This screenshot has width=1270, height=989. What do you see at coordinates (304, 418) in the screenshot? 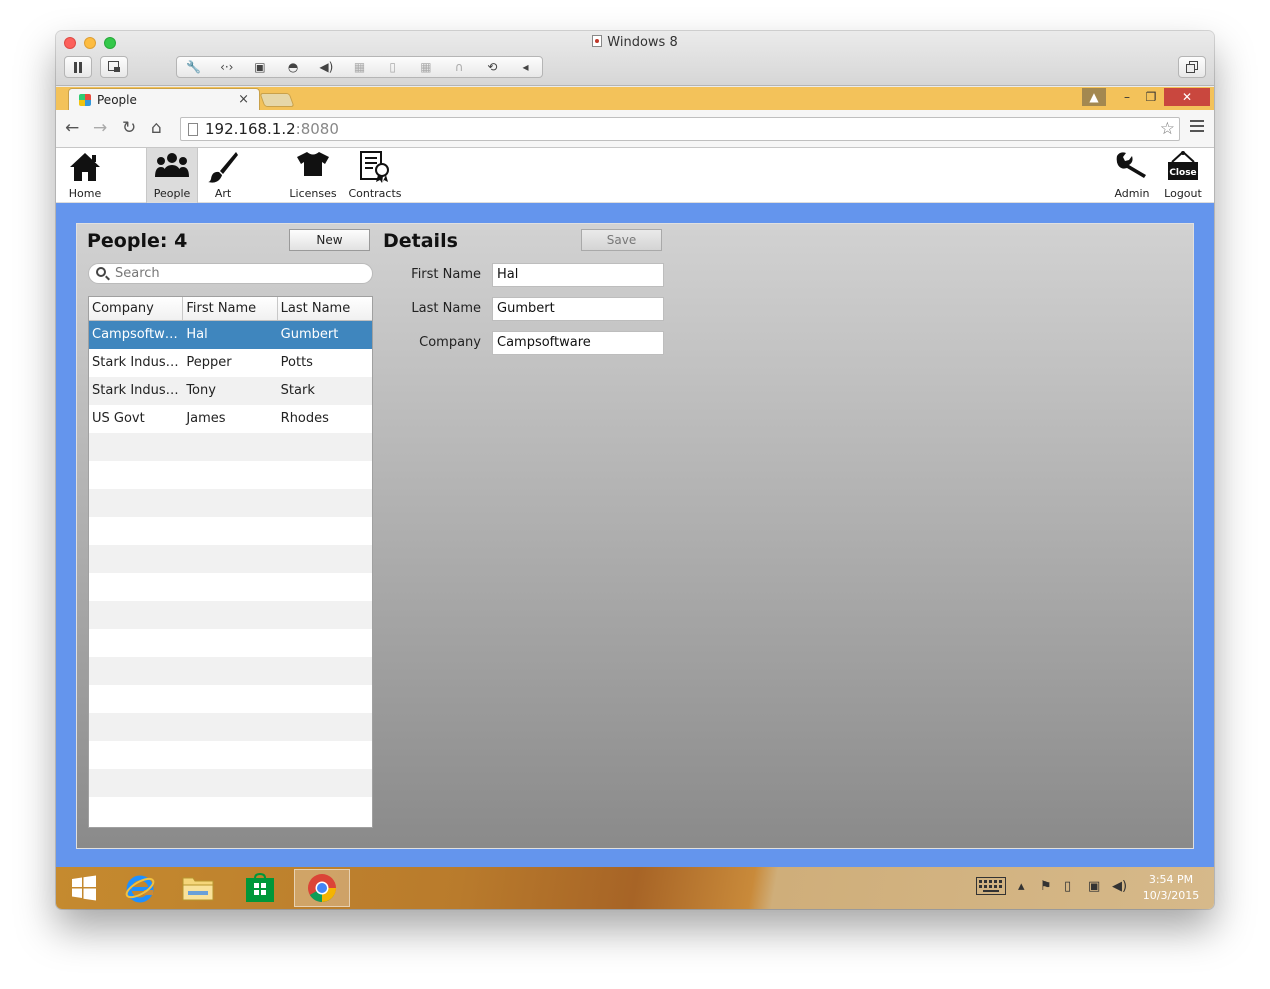
I see `cell-last-name: Rhodes` at bounding box center [304, 418].